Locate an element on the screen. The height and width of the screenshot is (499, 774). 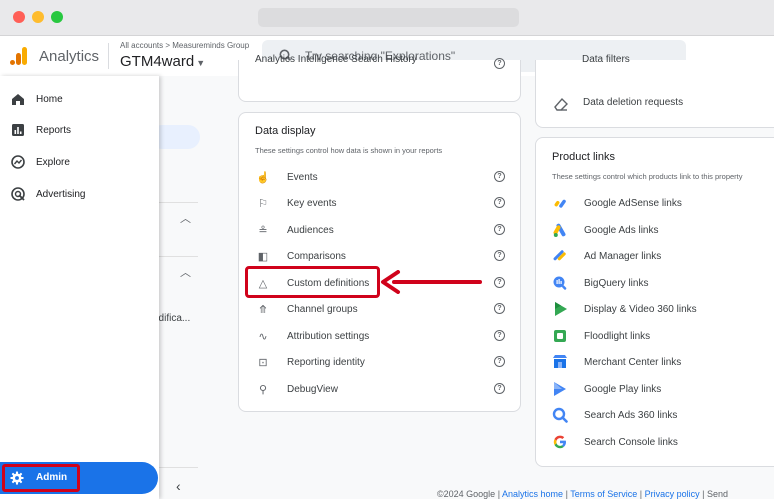
search-ads-360-links-row: Search Ads 360 links is located at coordinates (614, 415).